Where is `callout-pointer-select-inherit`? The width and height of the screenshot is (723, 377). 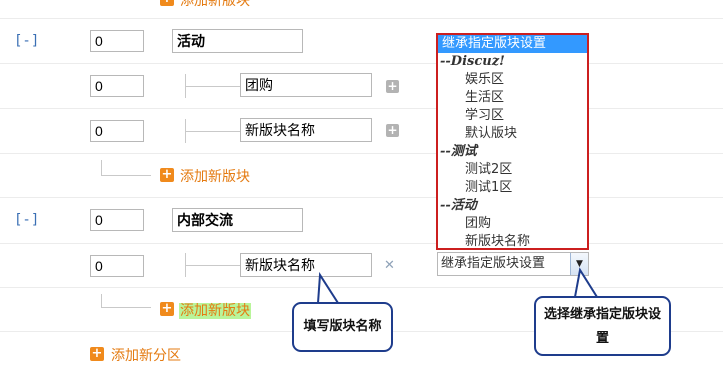 callout-pointer-select-inherit is located at coordinates (586, 282).